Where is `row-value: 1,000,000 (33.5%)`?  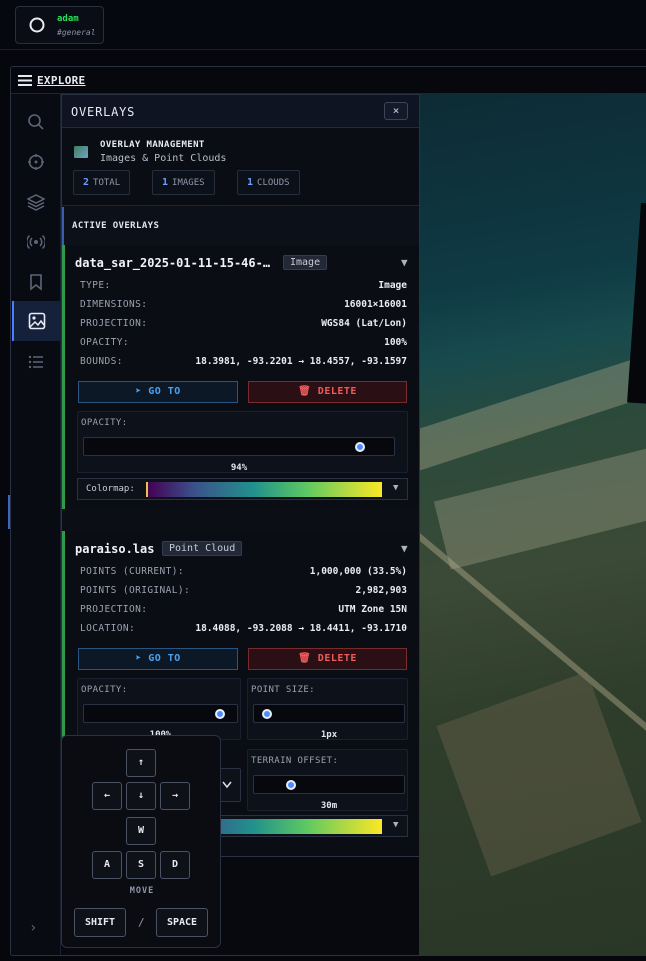 row-value: 1,000,000 (33.5%) is located at coordinates (358, 571).